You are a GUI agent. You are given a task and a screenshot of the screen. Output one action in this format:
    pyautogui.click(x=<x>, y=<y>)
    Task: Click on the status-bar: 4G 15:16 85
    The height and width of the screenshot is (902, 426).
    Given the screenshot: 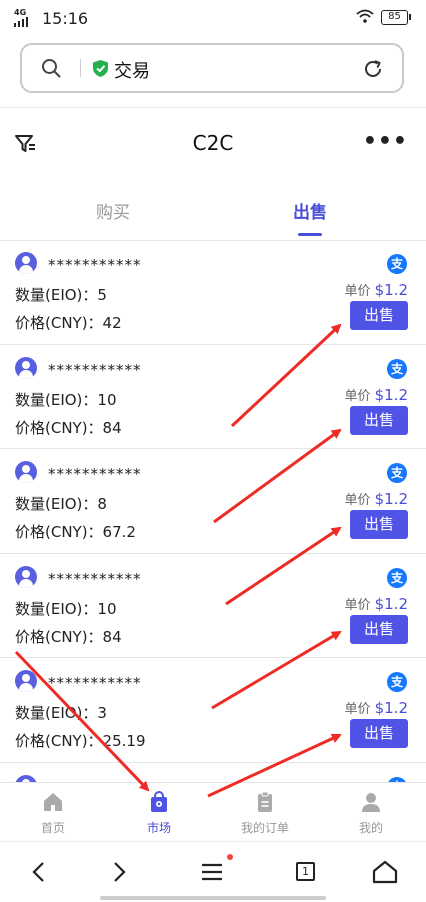 What is the action you would take?
    pyautogui.click(x=213, y=17)
    